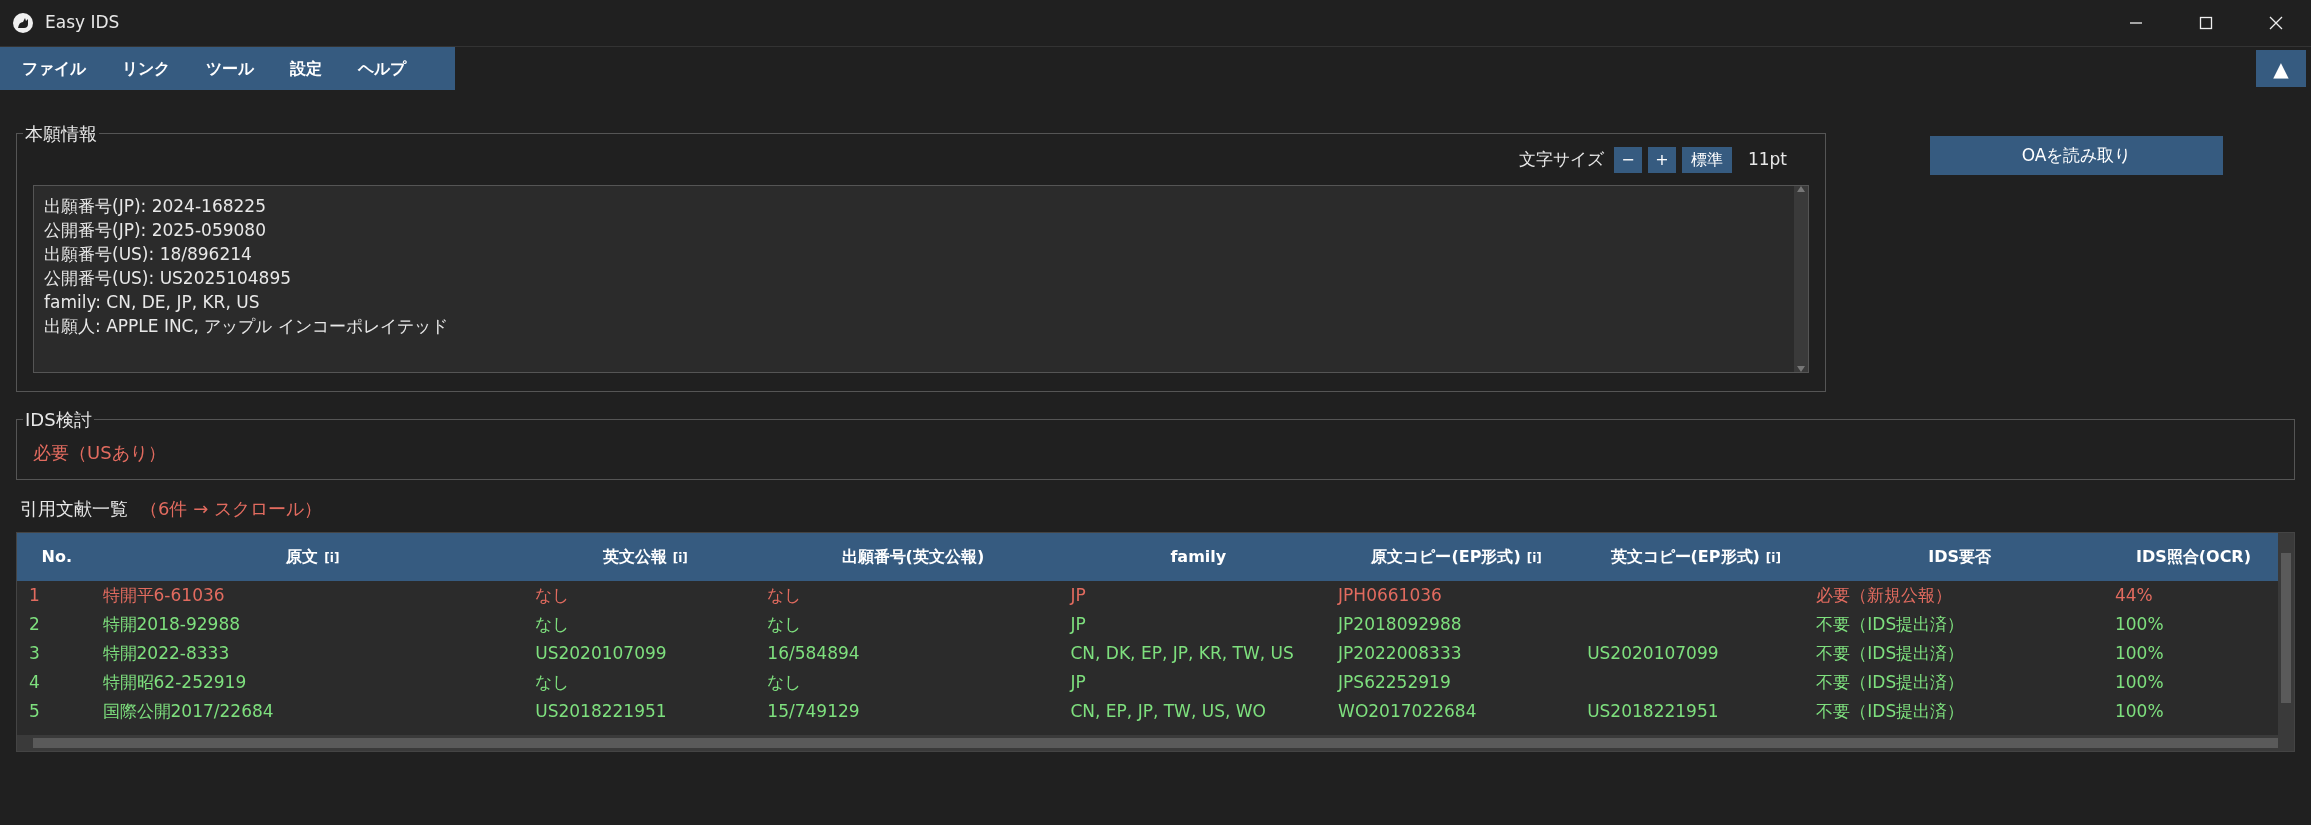 The height and width of the screenshot is (825, 2311). I want to click on section-title: 本願情報, so click(61, 134).